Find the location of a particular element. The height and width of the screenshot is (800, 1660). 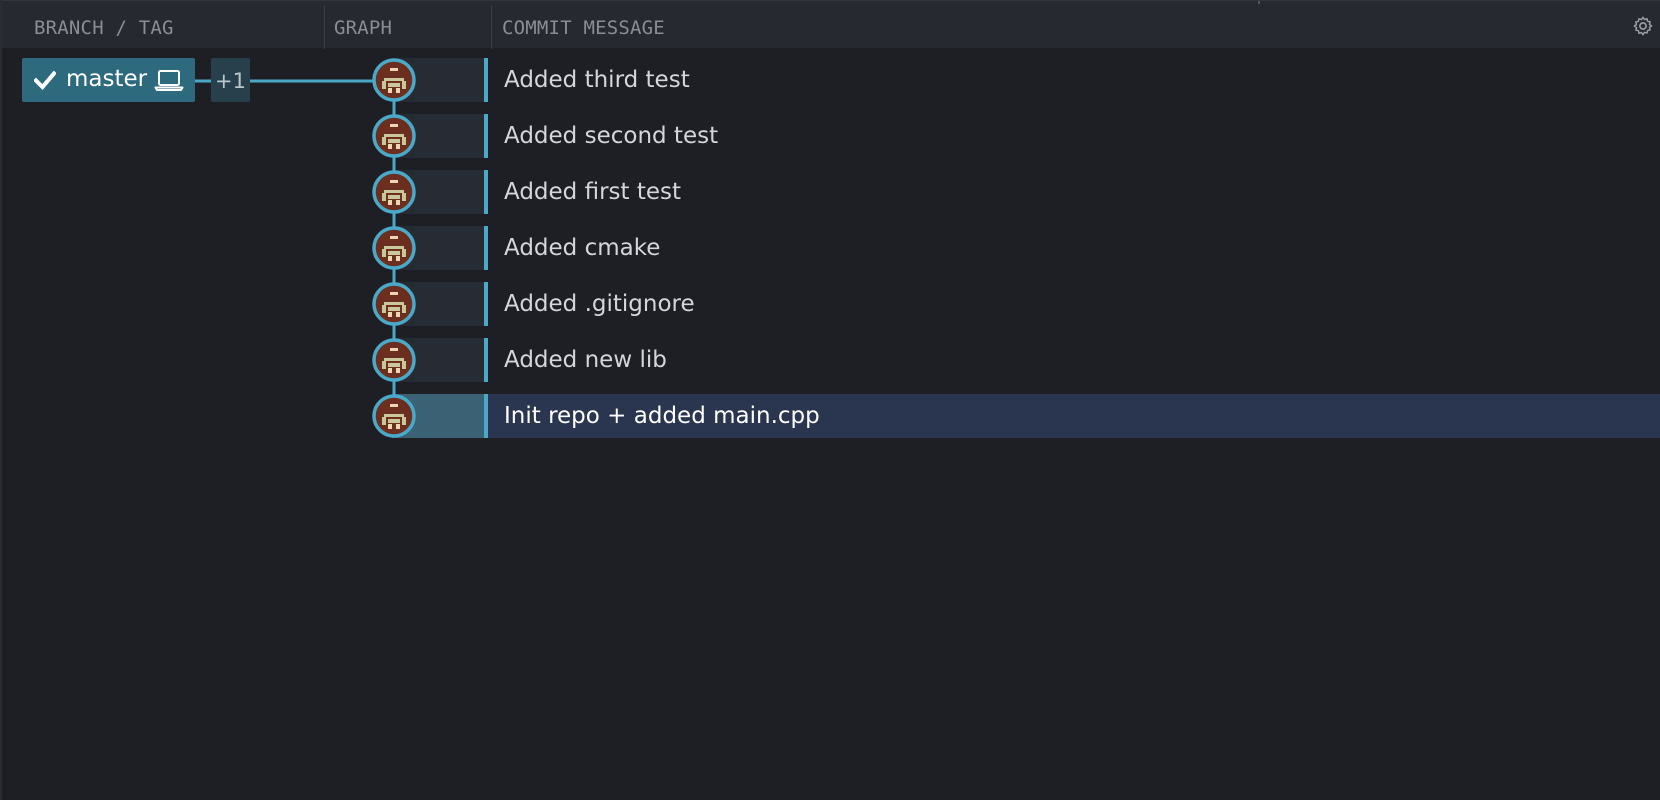

commit-row: Added second test is located at coordinates (830, 136).